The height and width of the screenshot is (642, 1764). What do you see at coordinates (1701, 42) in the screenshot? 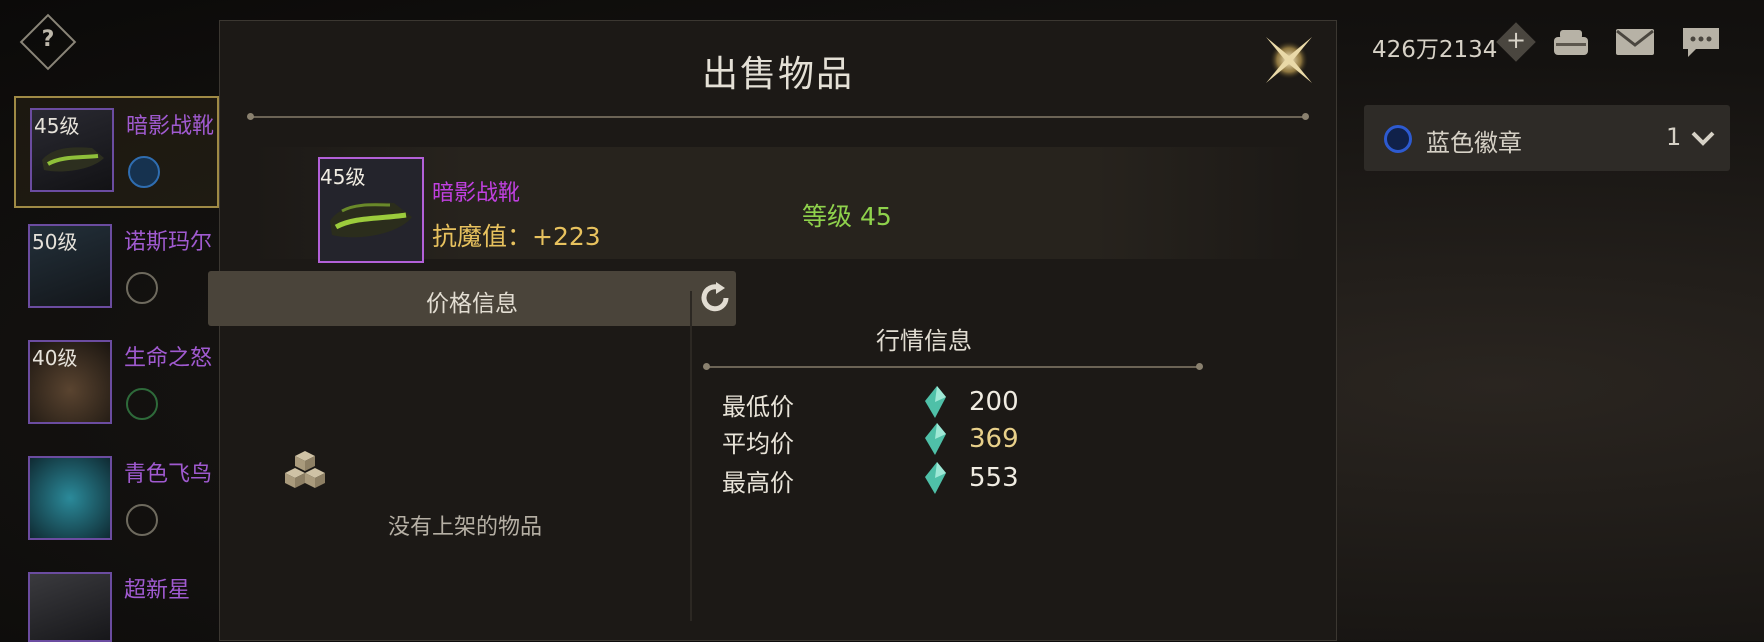
I see `chat-icon` at bounding box center [1701, 42].